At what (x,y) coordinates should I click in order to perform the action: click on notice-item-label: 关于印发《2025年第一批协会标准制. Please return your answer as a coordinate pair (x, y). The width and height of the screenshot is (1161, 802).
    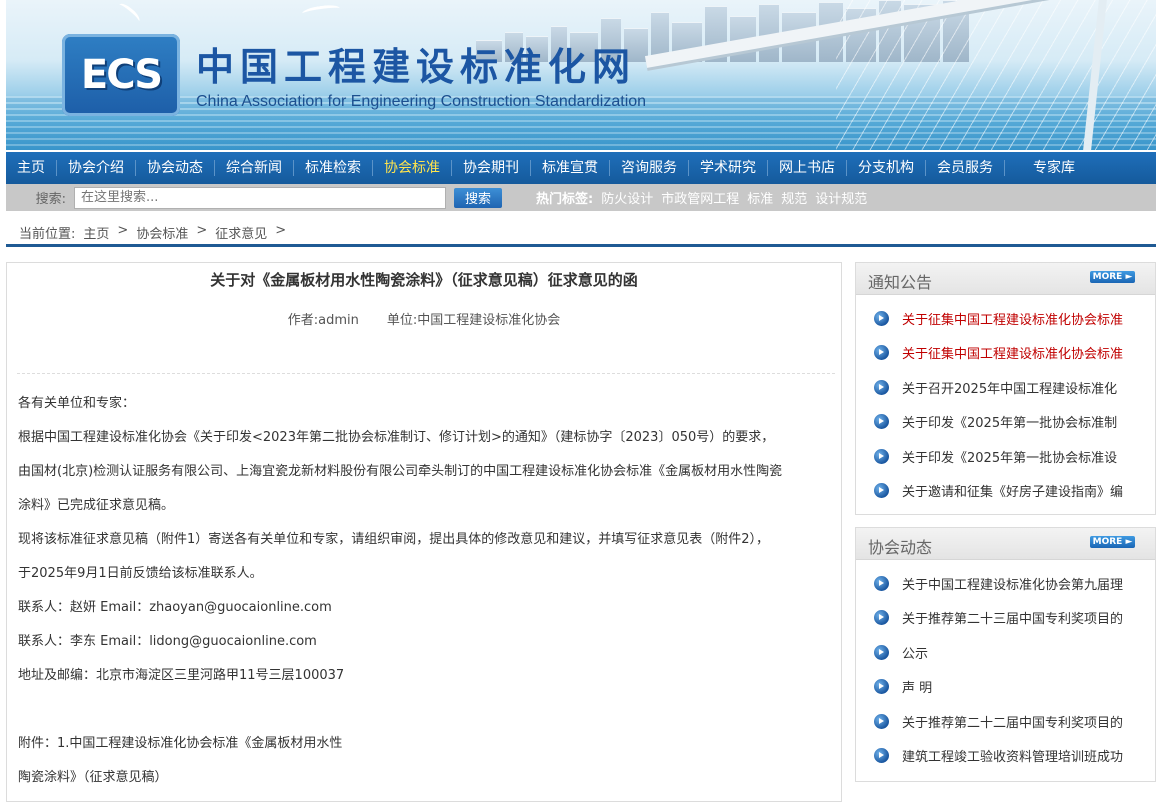
    Looking at the image, I should click on (1009, 421).